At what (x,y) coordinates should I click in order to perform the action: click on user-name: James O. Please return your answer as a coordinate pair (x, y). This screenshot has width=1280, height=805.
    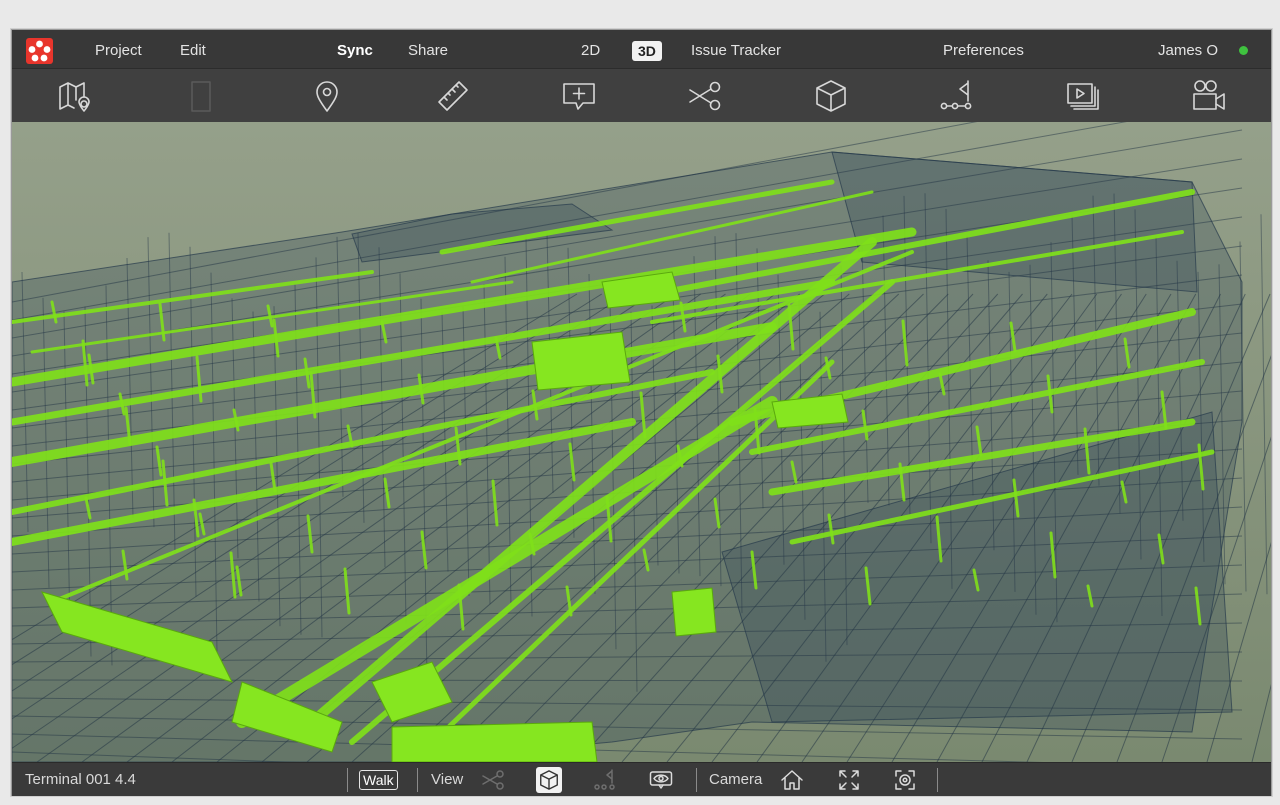
    Looking at the image, I should click on (1188, 49).